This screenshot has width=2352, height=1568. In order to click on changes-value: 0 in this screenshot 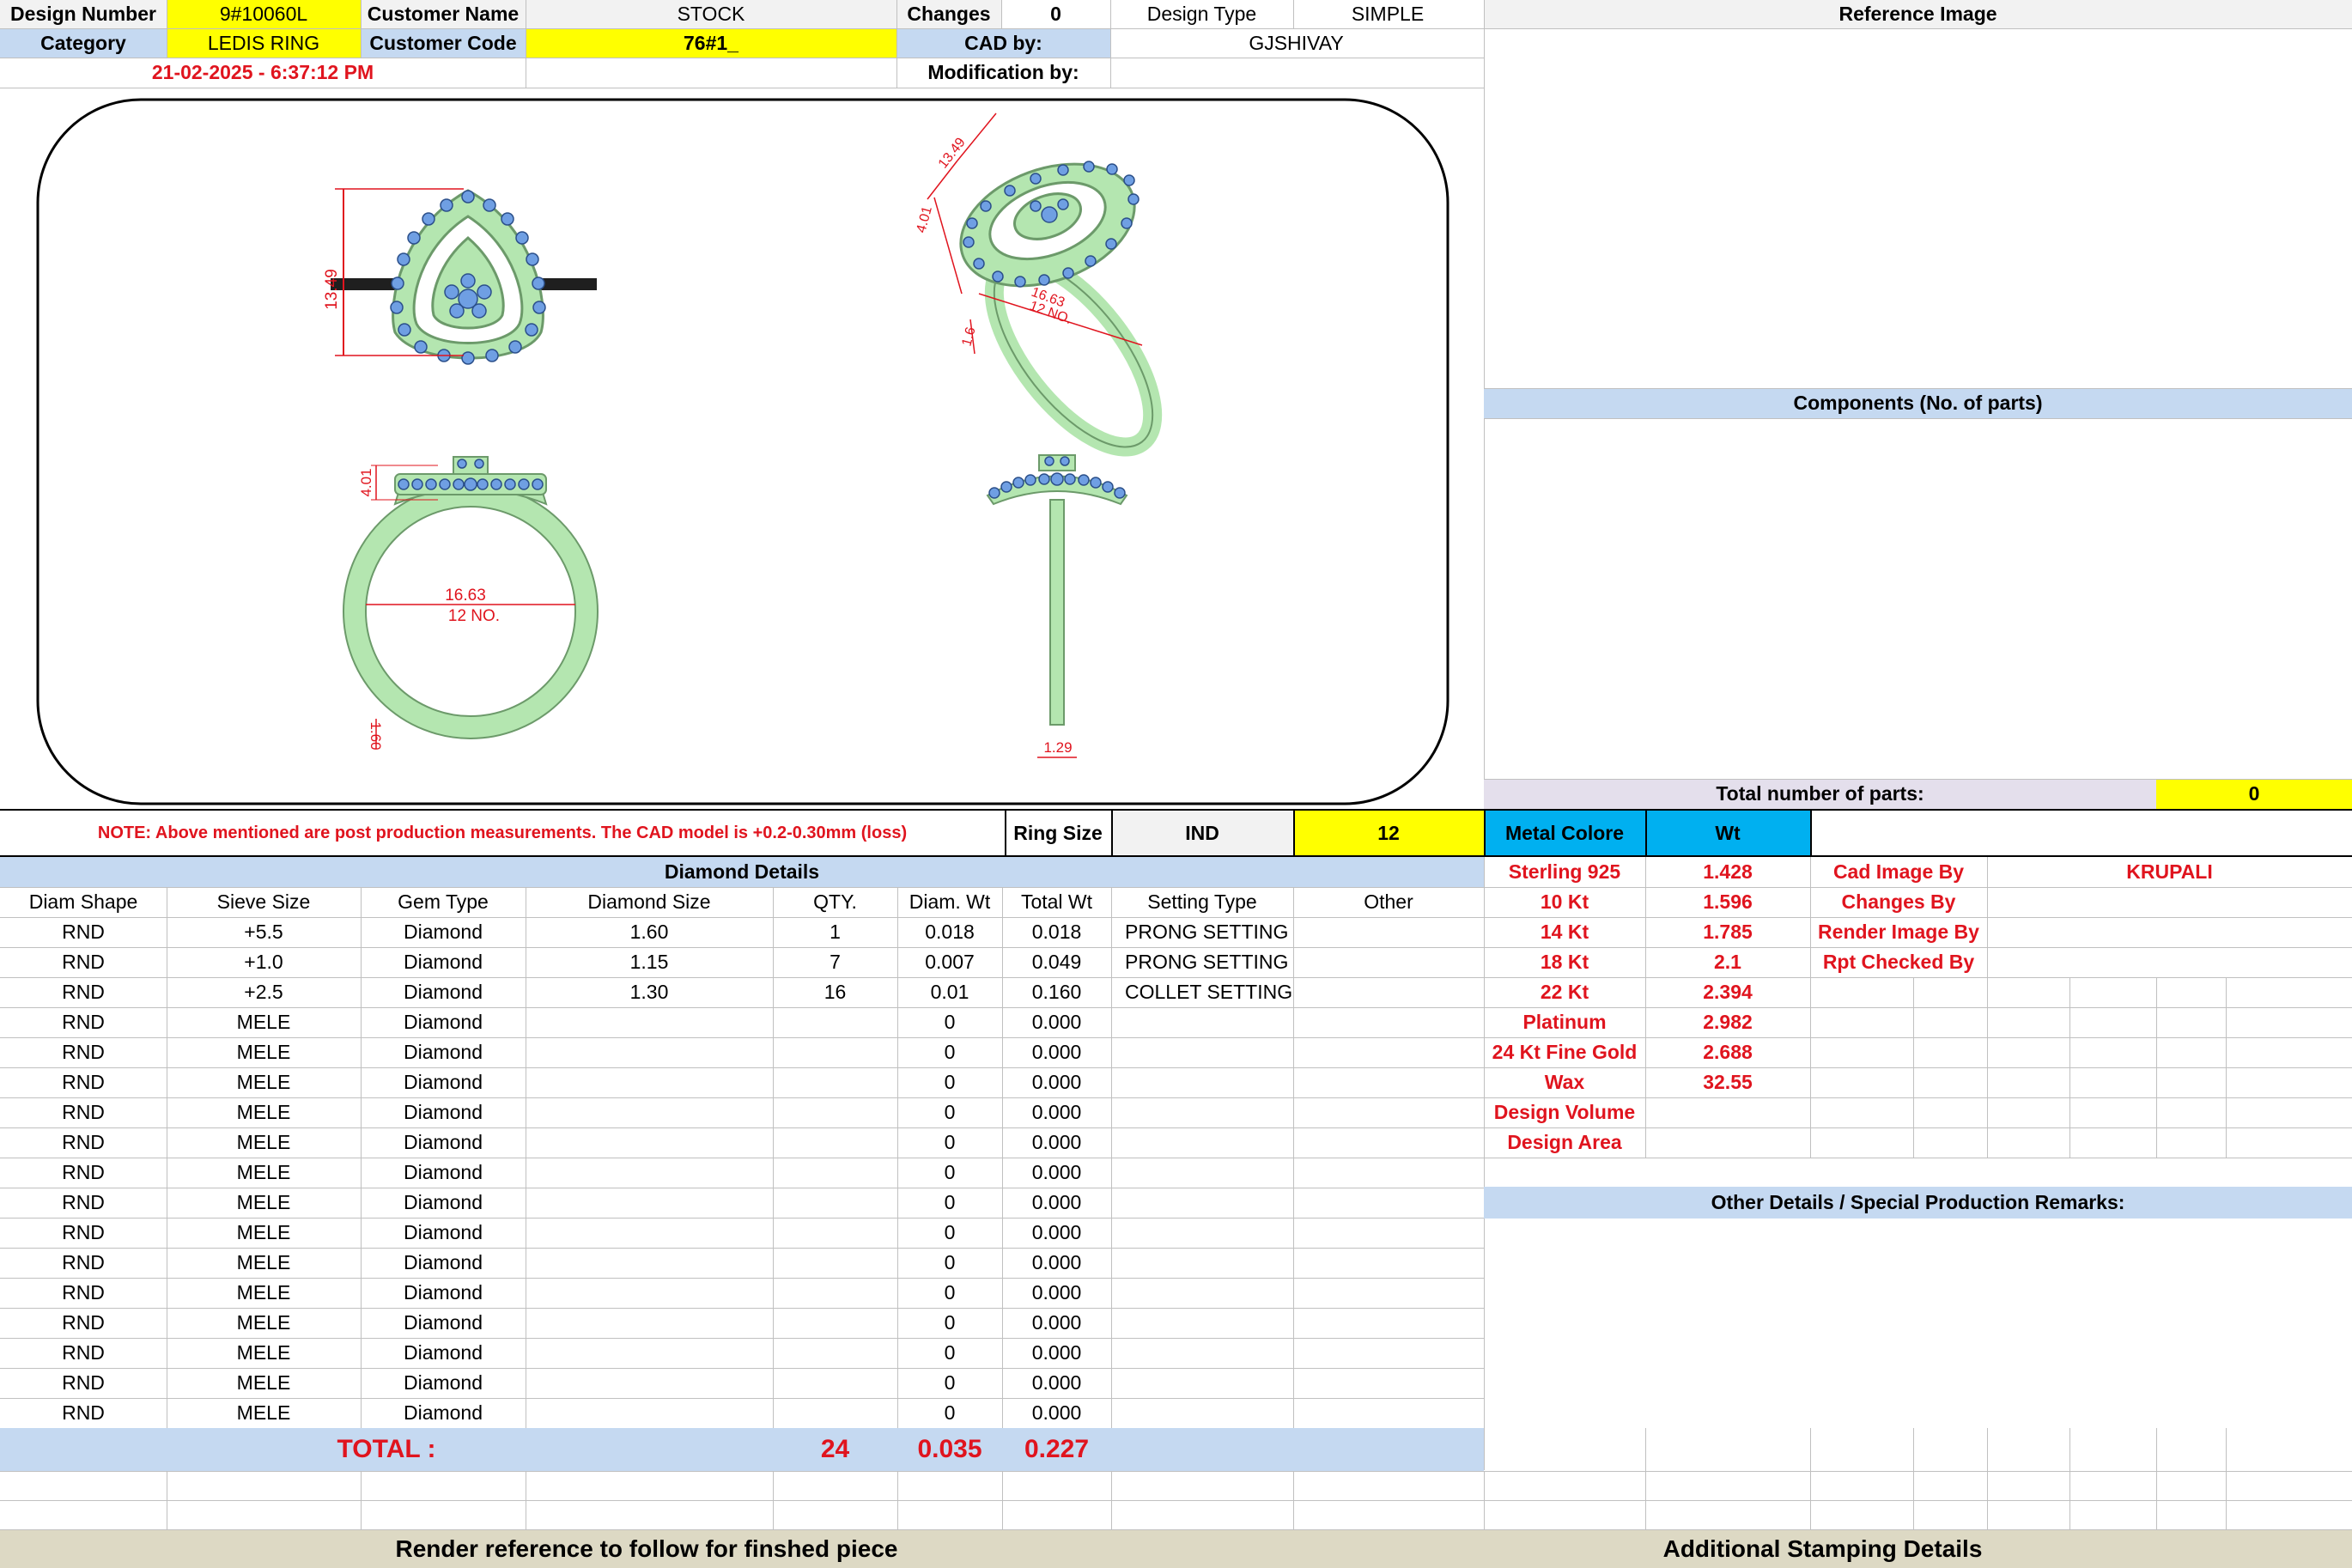, I will do `click(1055, 14)`.